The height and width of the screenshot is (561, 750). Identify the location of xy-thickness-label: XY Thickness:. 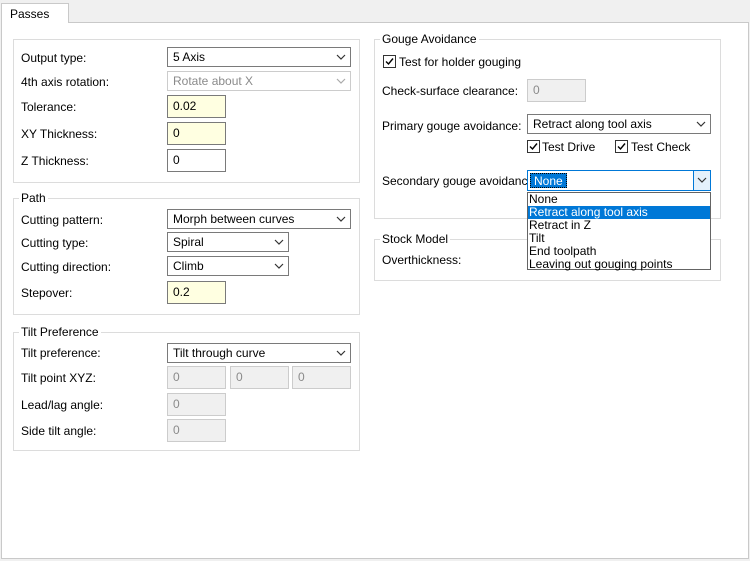
(59, 134).